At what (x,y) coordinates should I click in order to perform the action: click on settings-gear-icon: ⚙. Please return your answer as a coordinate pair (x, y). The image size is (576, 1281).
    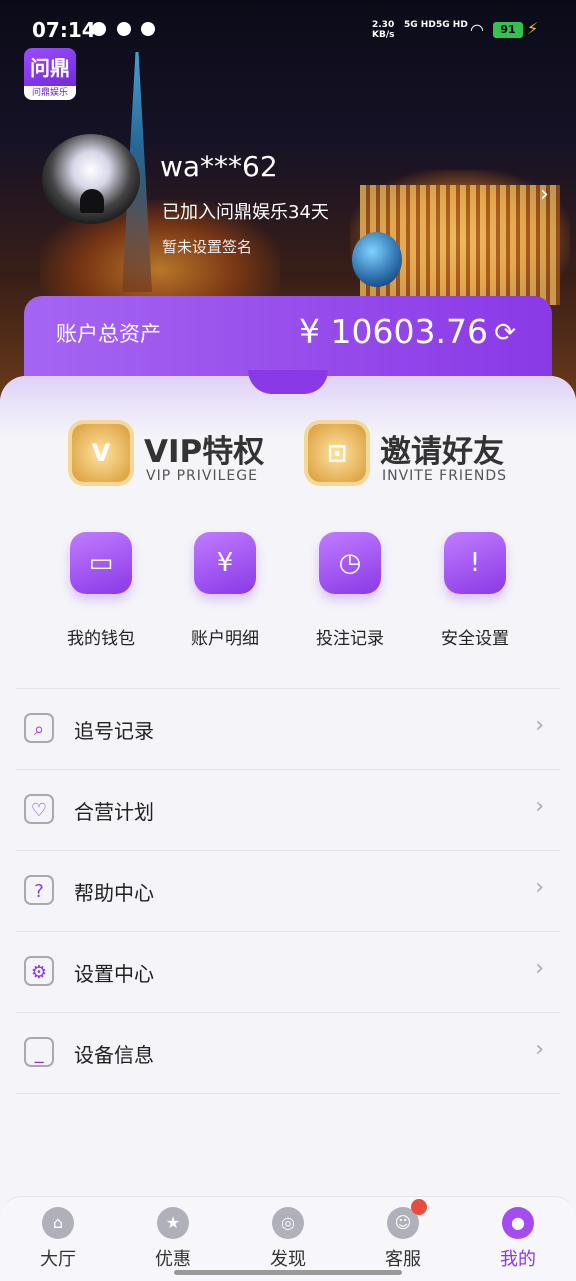
    Looking at the image, I should click on (39, 971).